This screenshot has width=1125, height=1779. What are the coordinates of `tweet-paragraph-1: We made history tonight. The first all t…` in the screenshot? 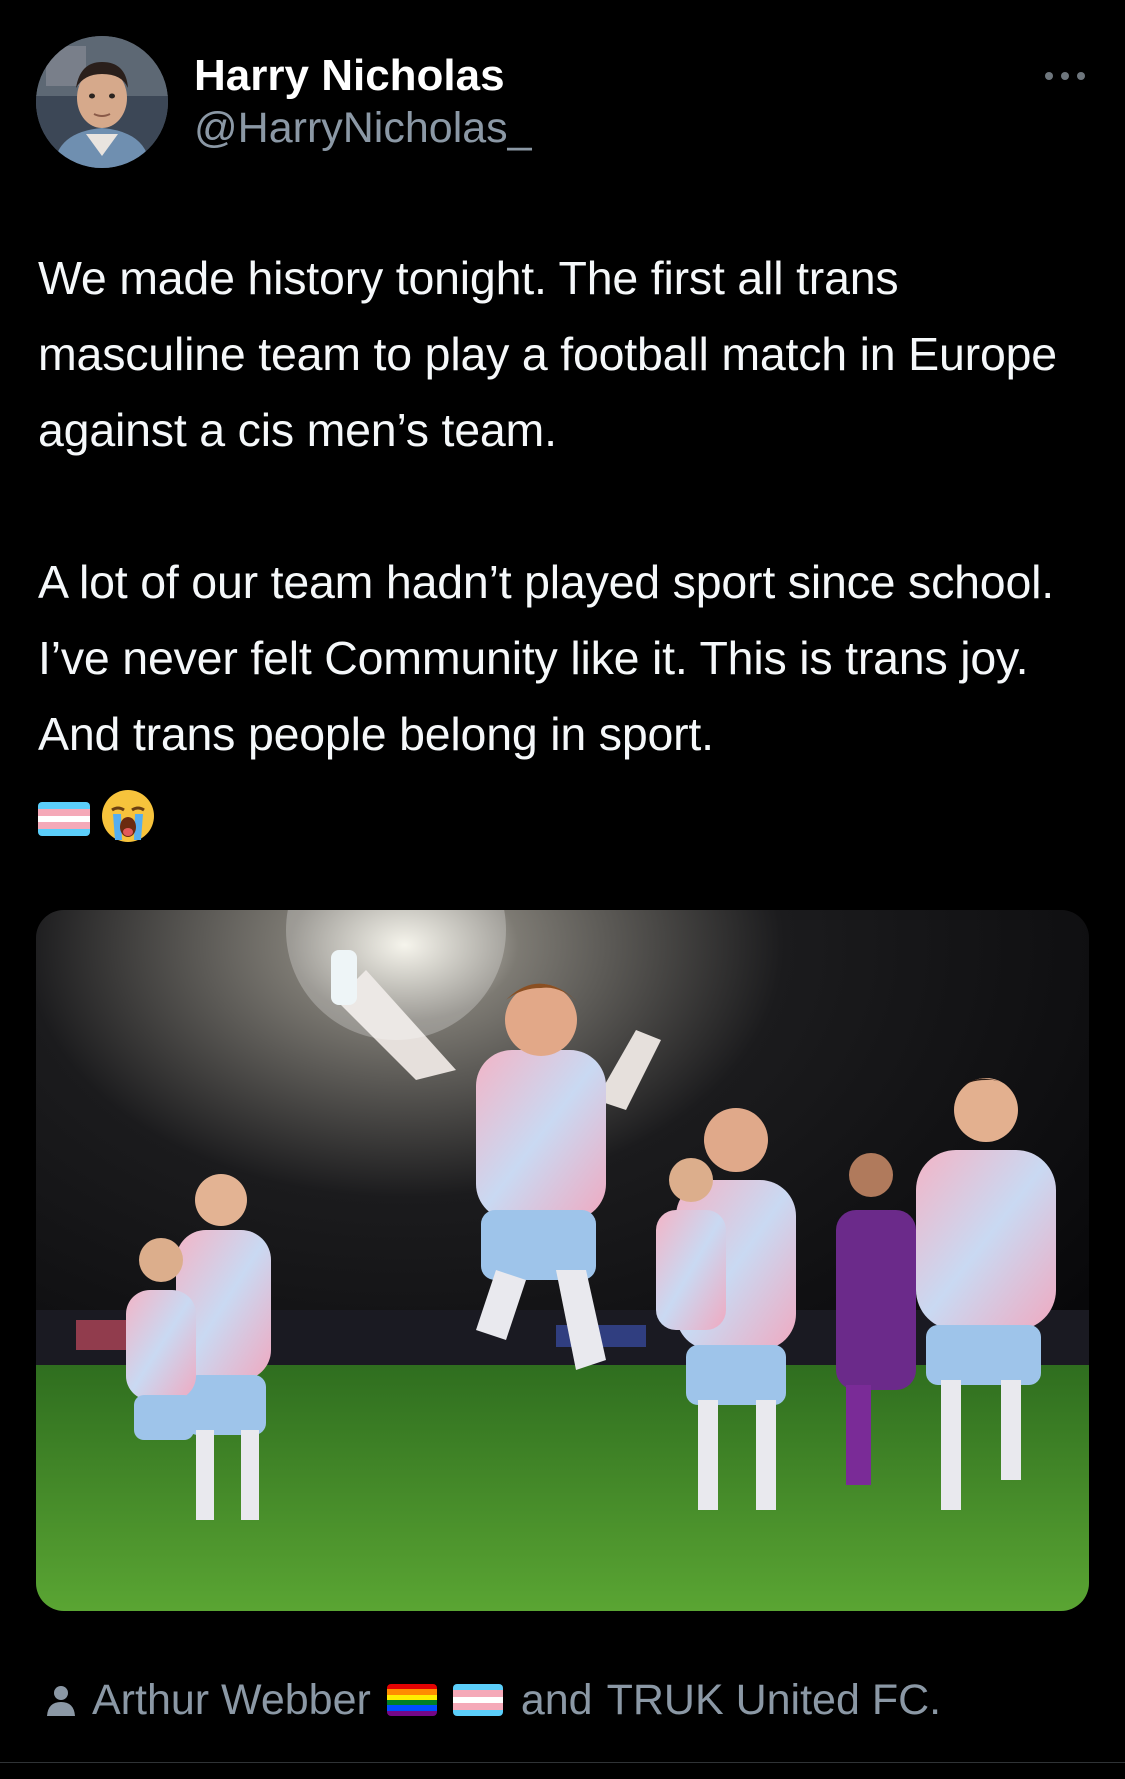 It's located at (547, 354).